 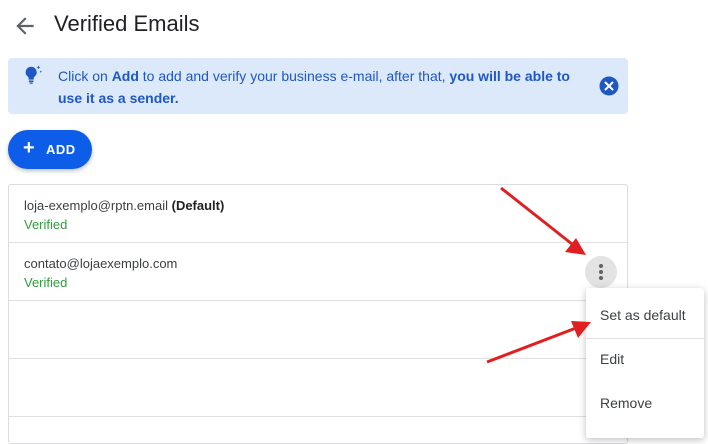 I want to click on add-button-label: ADD, so click(x=61, y=149).